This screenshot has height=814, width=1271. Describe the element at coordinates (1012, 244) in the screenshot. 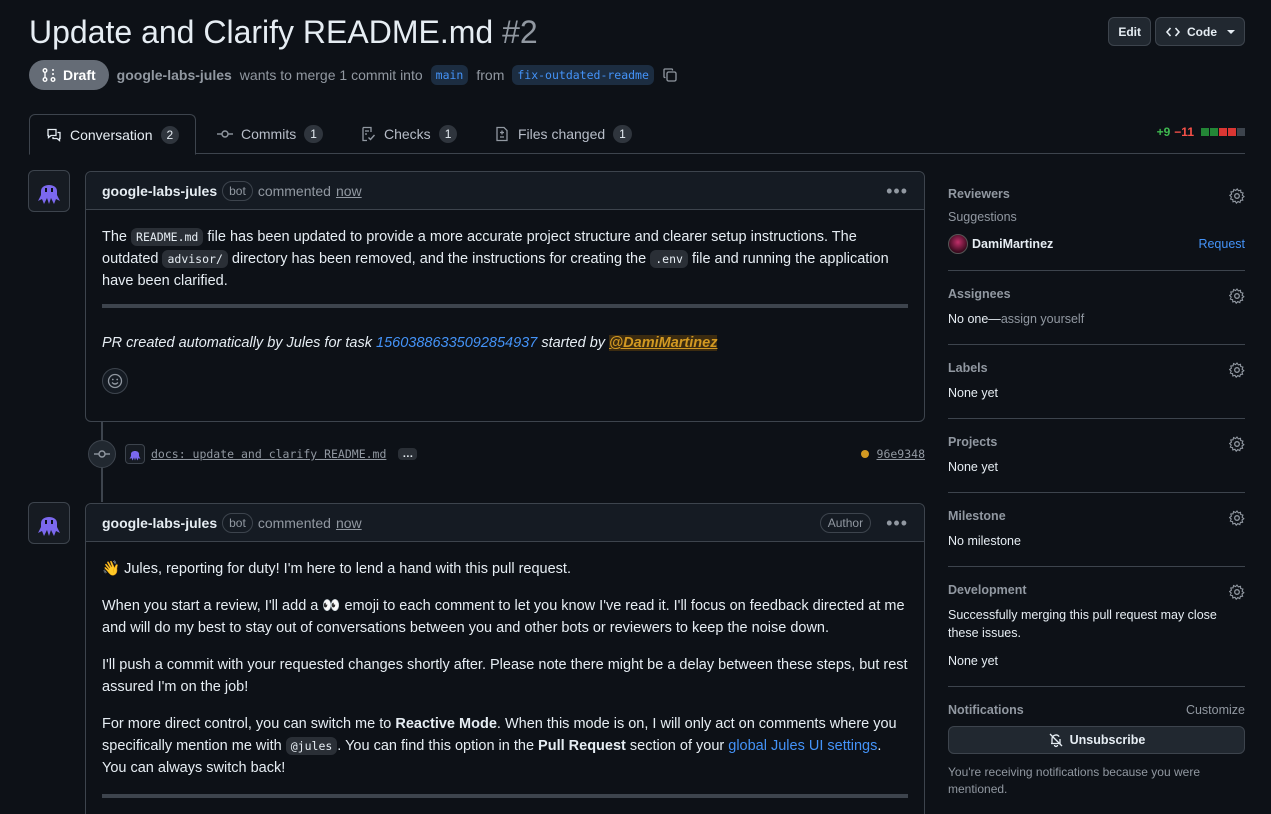

I see `reviewer-name: DamiMartinez` at that location.